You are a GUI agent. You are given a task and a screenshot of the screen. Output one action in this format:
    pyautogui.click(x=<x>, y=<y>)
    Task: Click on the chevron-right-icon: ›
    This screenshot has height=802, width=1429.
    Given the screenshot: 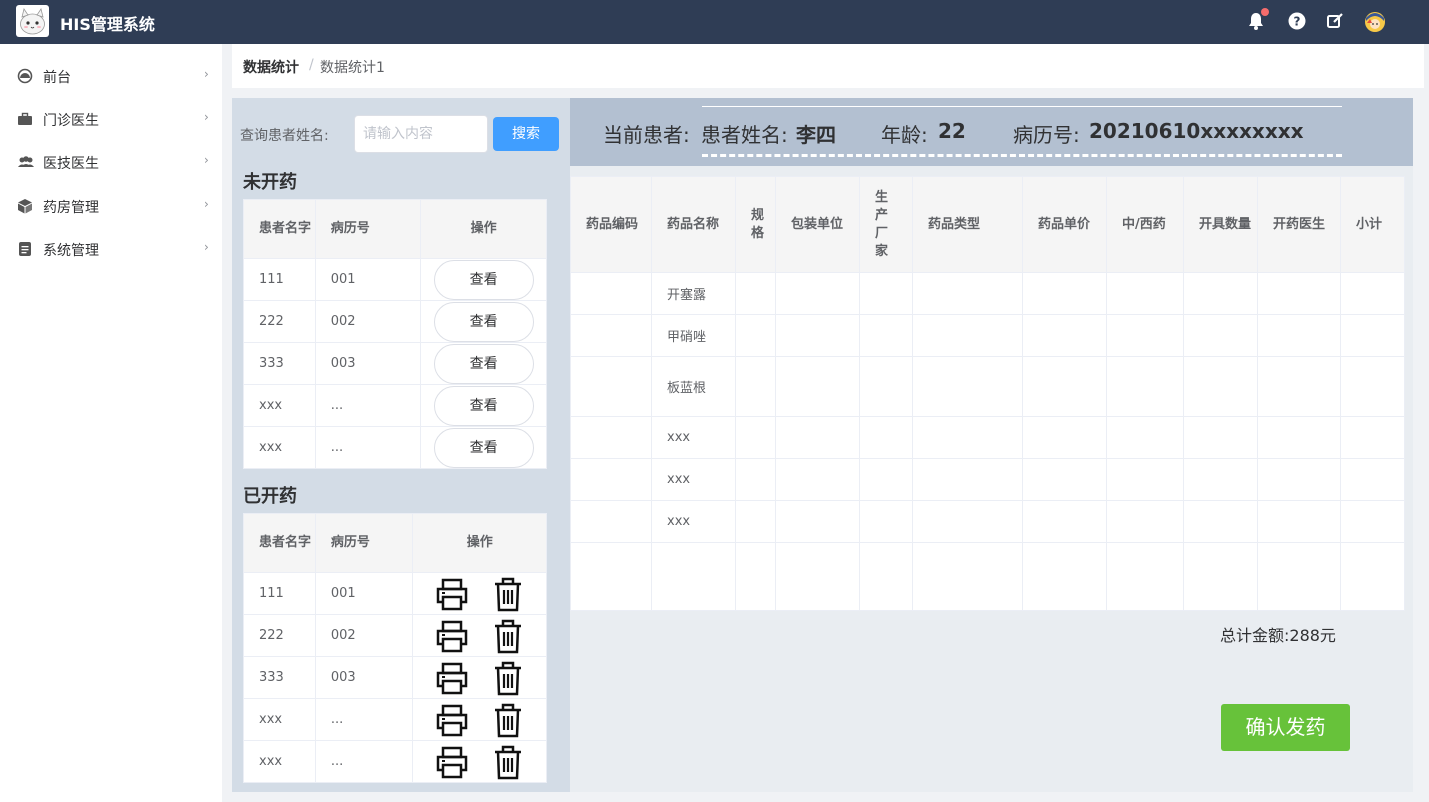 What is the action you would take?
    pyautogui.click(x=206, y=117)
    